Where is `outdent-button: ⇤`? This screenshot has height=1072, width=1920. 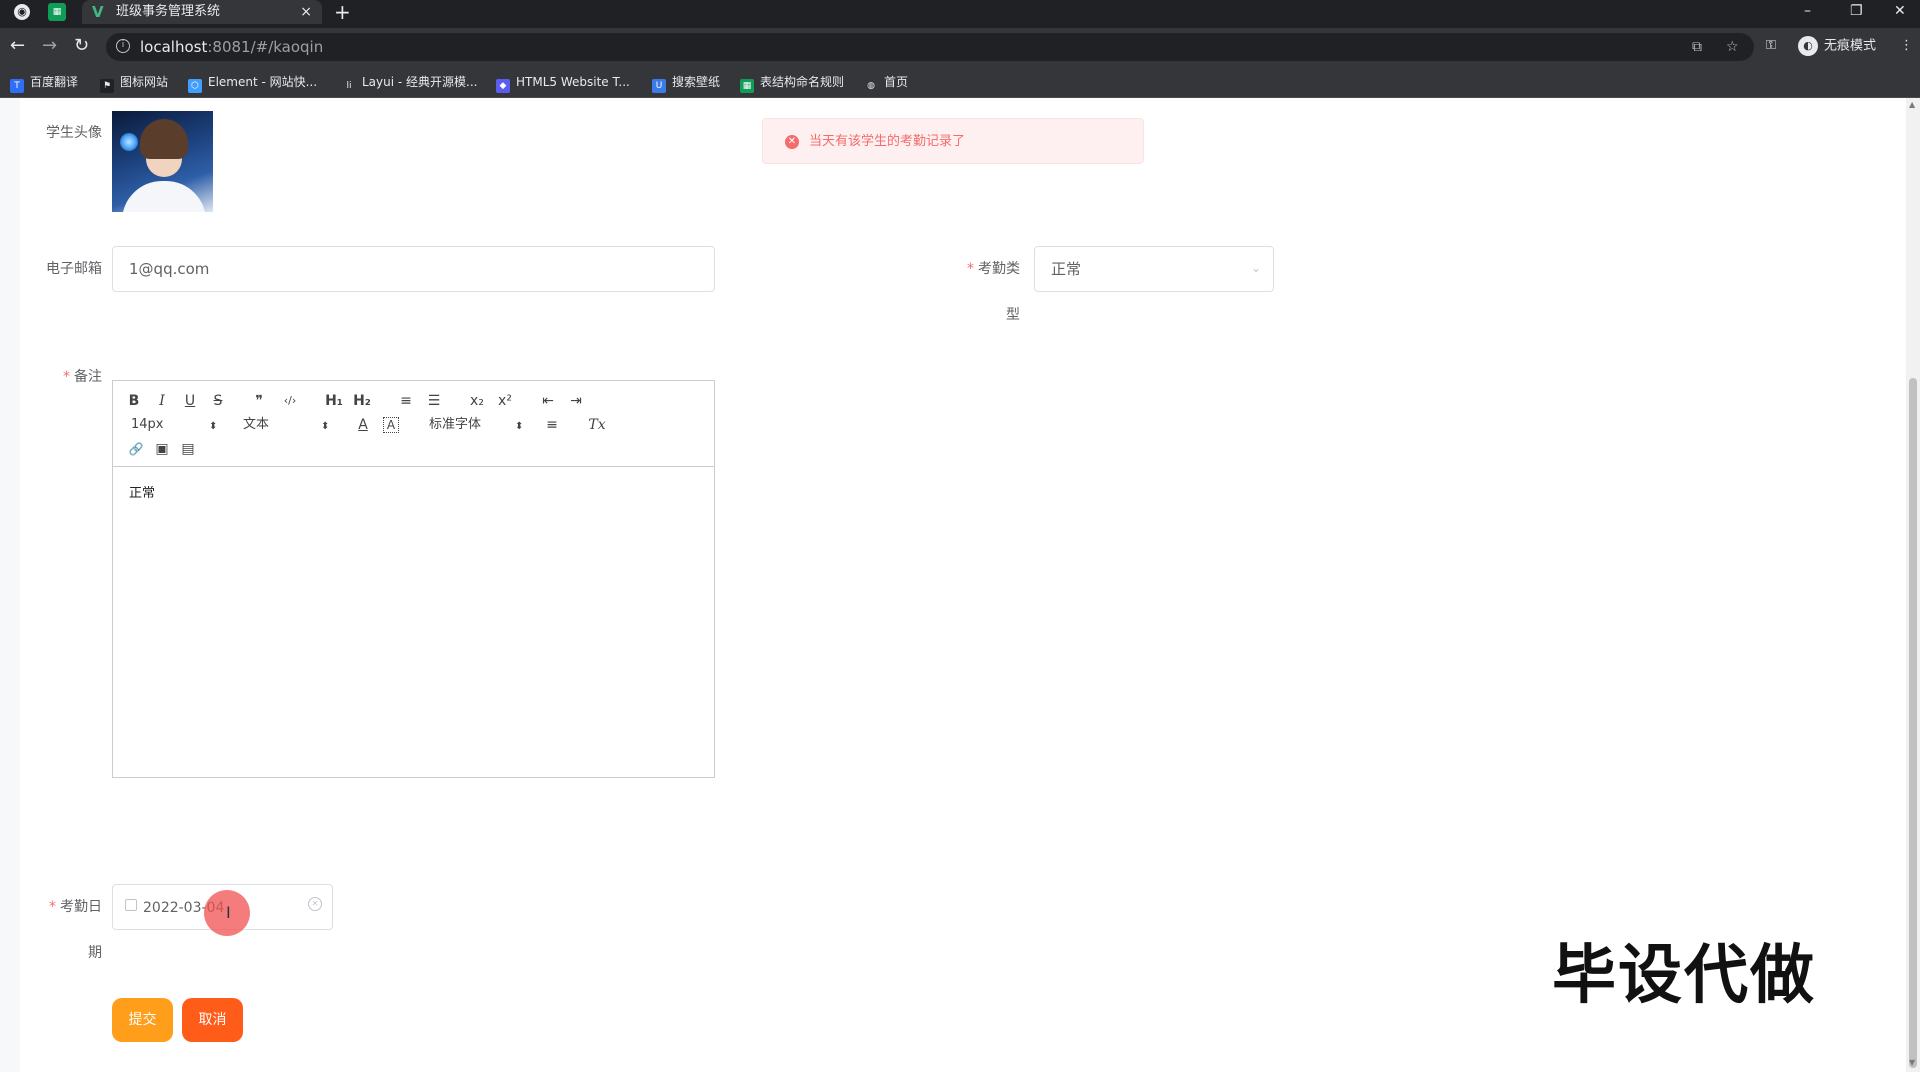
outdent-button: ⇤ is located at coordinates (548, 401).